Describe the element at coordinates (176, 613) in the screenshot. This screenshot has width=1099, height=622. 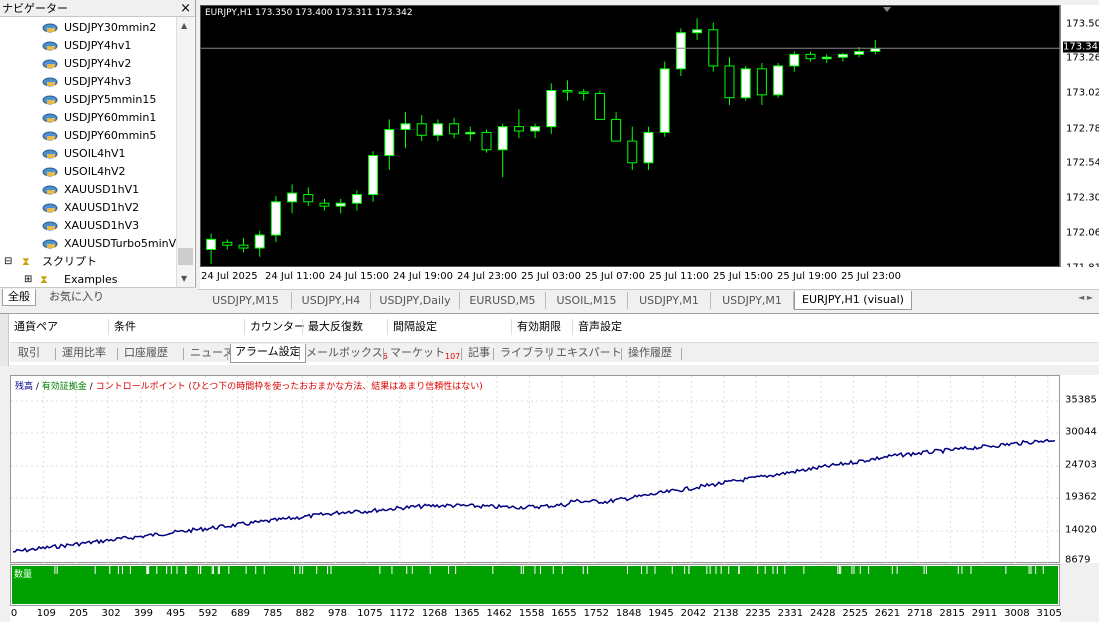
I see `report-x-label: 495` at that location.